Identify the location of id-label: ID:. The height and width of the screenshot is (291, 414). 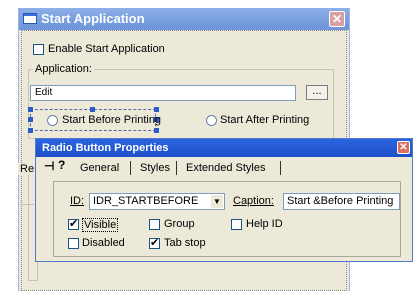
(77, 201).